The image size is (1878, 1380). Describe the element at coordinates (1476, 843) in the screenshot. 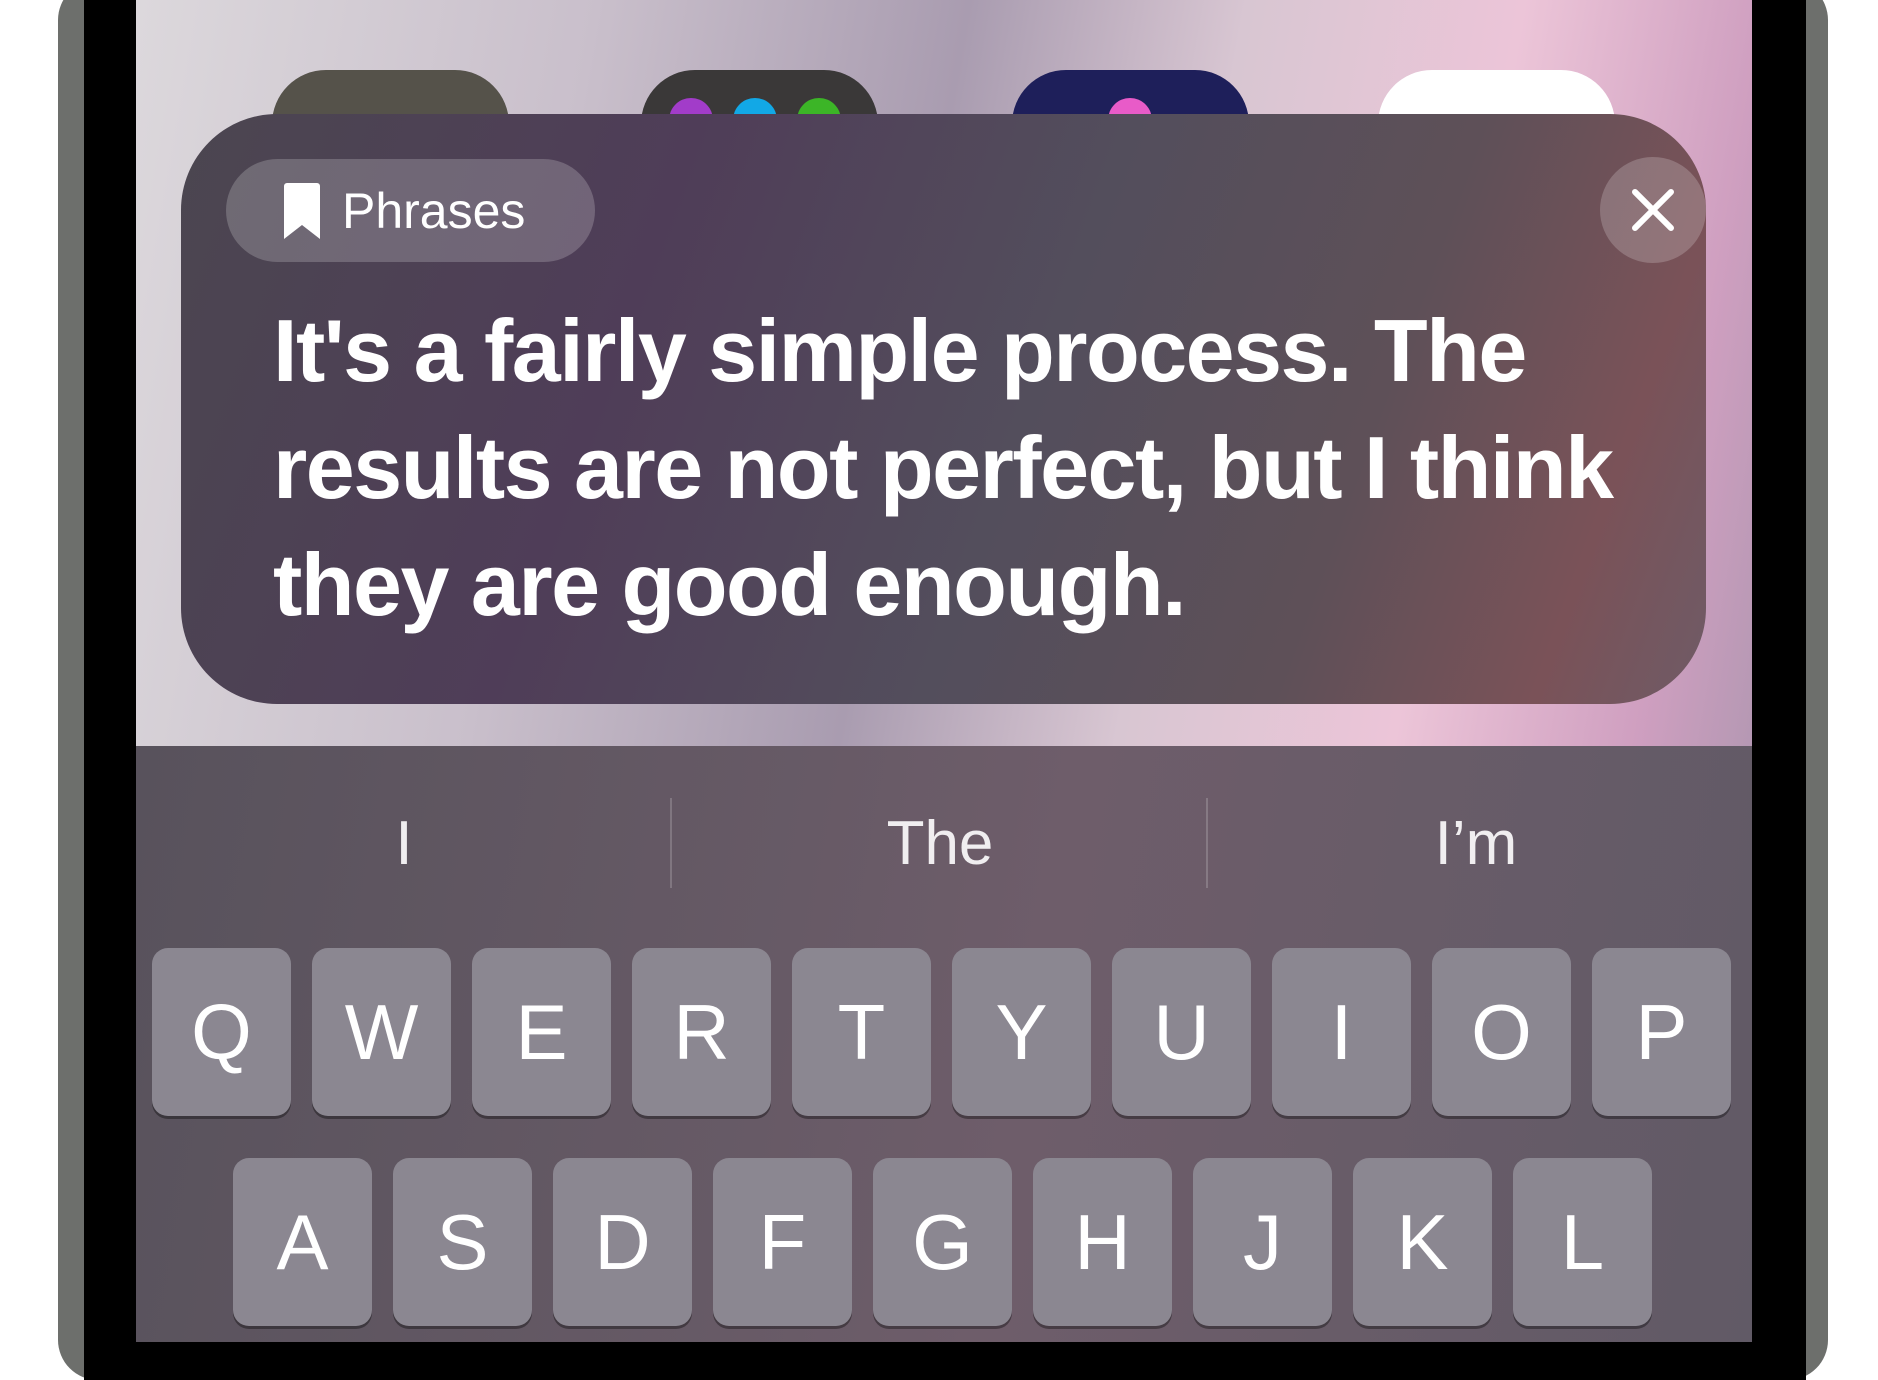

I see `suggestion-3: I’m` at that location.